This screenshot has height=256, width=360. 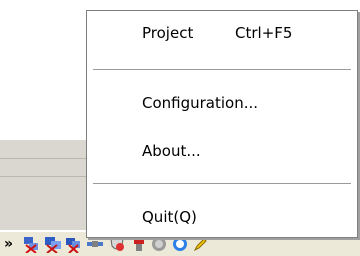 What do you see at coordinates (11, 244) in the screenshot?
I see `tray-expand-button: »` at bounding box center [11, 244].